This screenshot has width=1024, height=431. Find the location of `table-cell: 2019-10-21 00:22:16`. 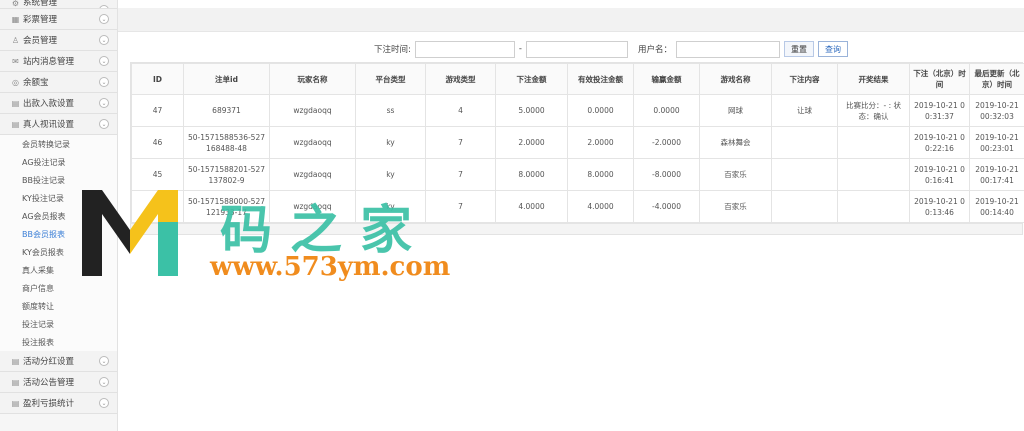

table-cell: 2019-10-21 00:22:16 is located at coordinates (939, 142).